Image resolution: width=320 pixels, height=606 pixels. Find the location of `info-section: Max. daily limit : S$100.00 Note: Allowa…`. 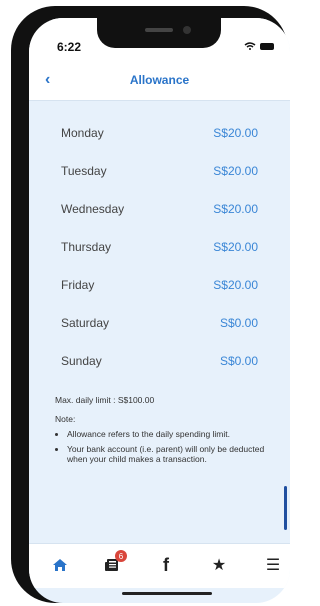

info-section: Max. daily limit : S$100.00 Note: Allowa… is located at coordinates (162, 432).